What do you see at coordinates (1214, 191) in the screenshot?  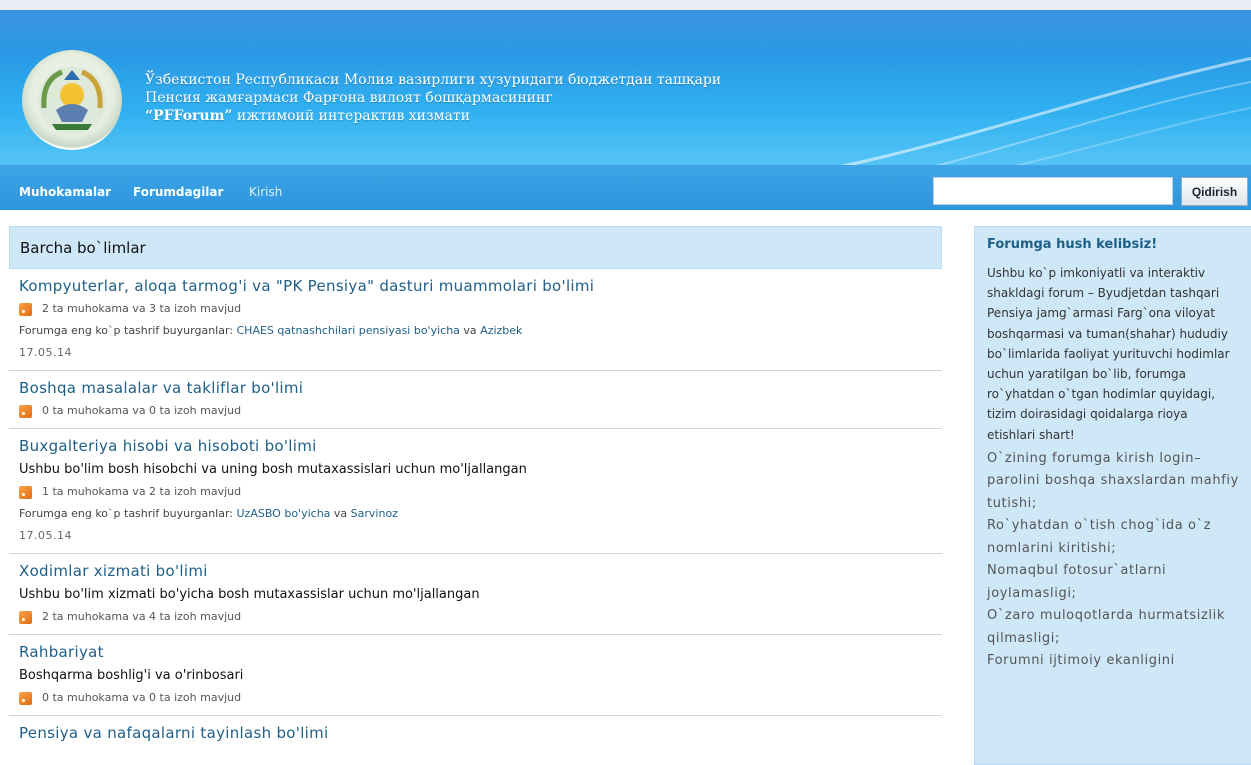 I see `search-button: Qidirish` at bounding box center [1214, 191].